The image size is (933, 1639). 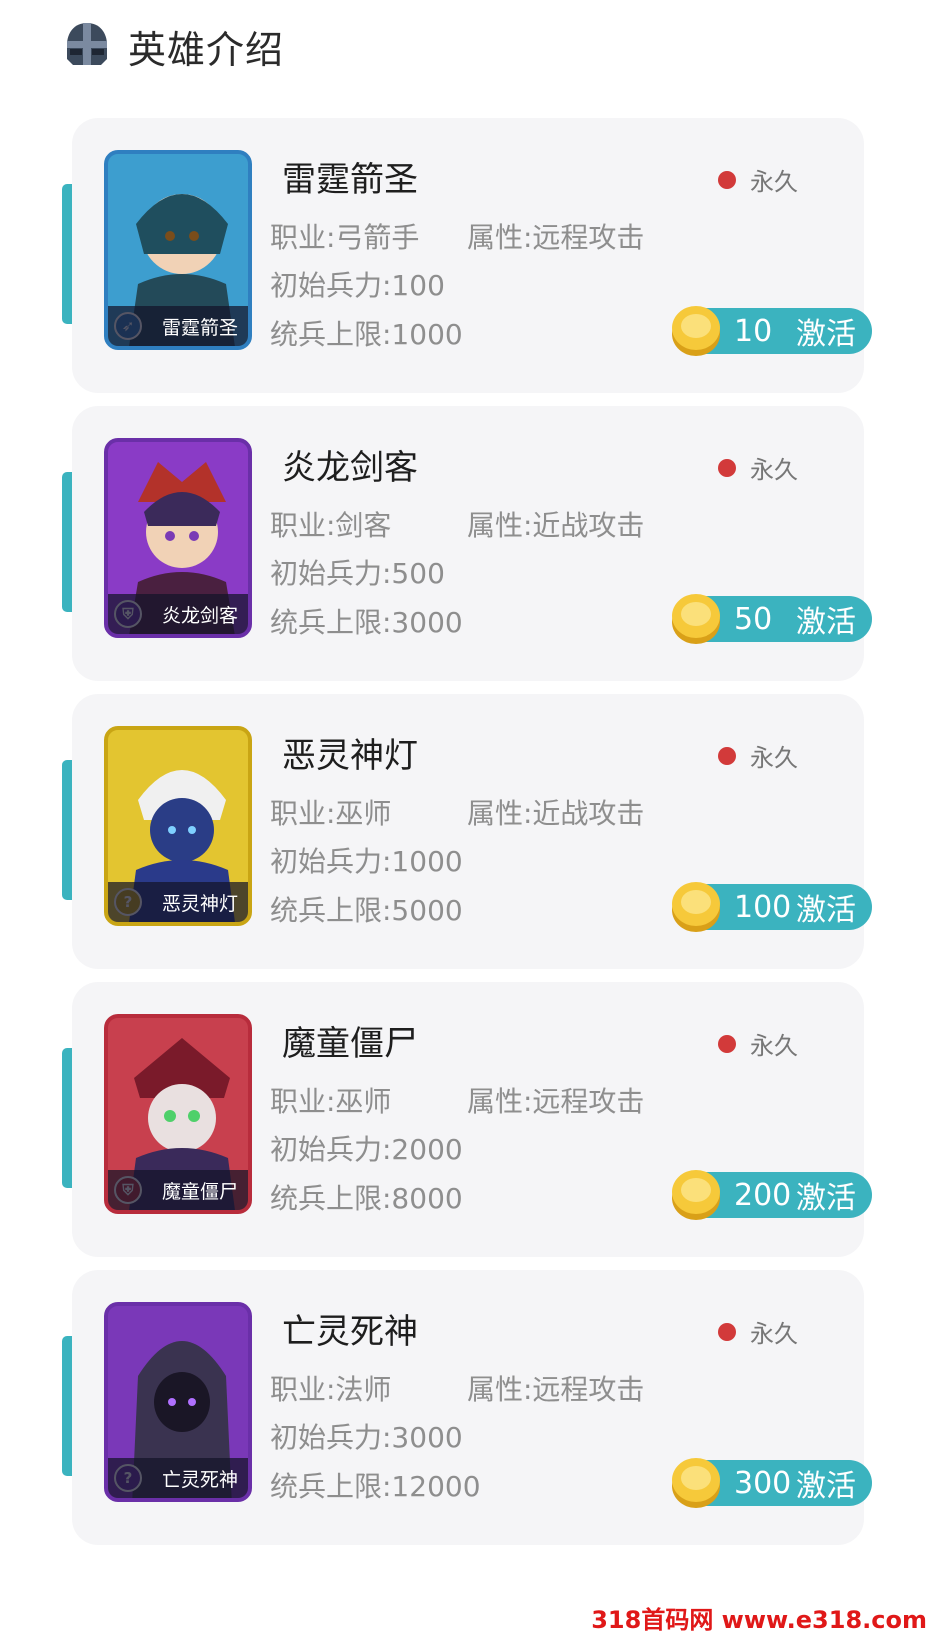 I want to click on hero-name: 魔童僵尸, so click(x=350, y=1044).